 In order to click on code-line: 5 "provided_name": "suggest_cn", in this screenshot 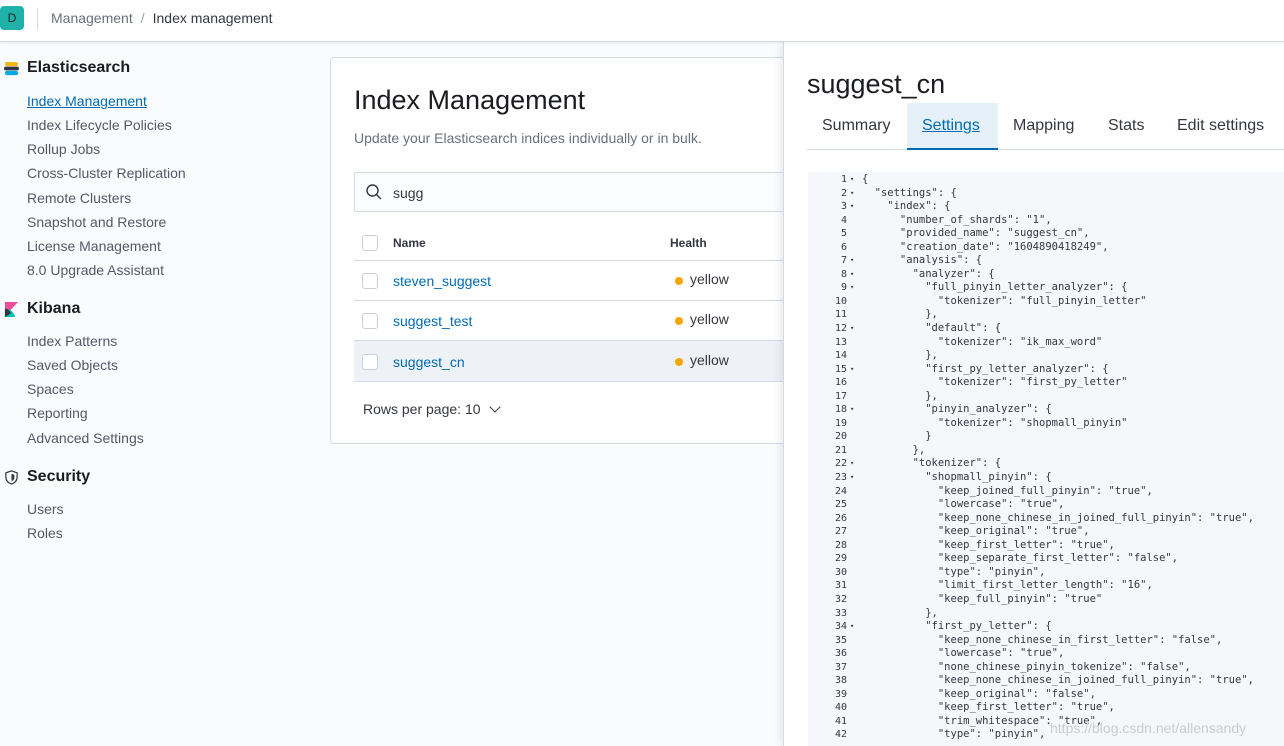, I will do `click(1046, 234)`.